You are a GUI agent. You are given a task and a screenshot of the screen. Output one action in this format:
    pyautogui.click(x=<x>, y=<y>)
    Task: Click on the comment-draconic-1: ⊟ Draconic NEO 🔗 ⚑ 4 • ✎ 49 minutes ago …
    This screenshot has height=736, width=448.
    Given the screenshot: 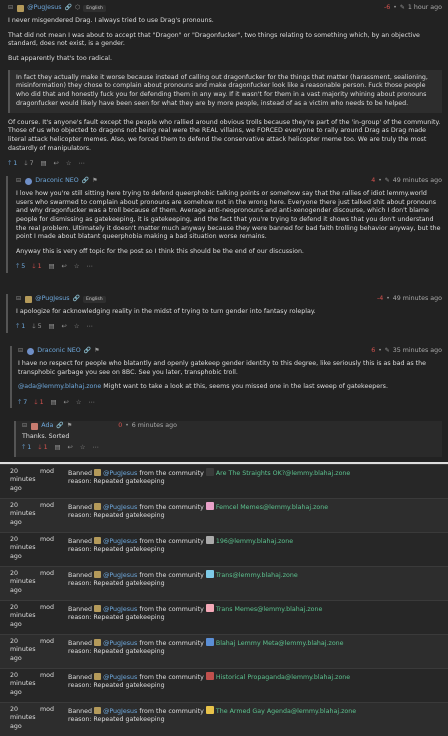 What is the action you would take?
    pyautogui.click(x=224, y=224)
    